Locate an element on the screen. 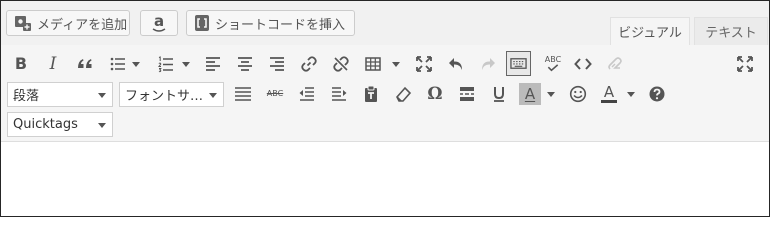 Image resolution: width=770 pixels, height=240 pixels. source-code-button is located at coordinates (583, 64).